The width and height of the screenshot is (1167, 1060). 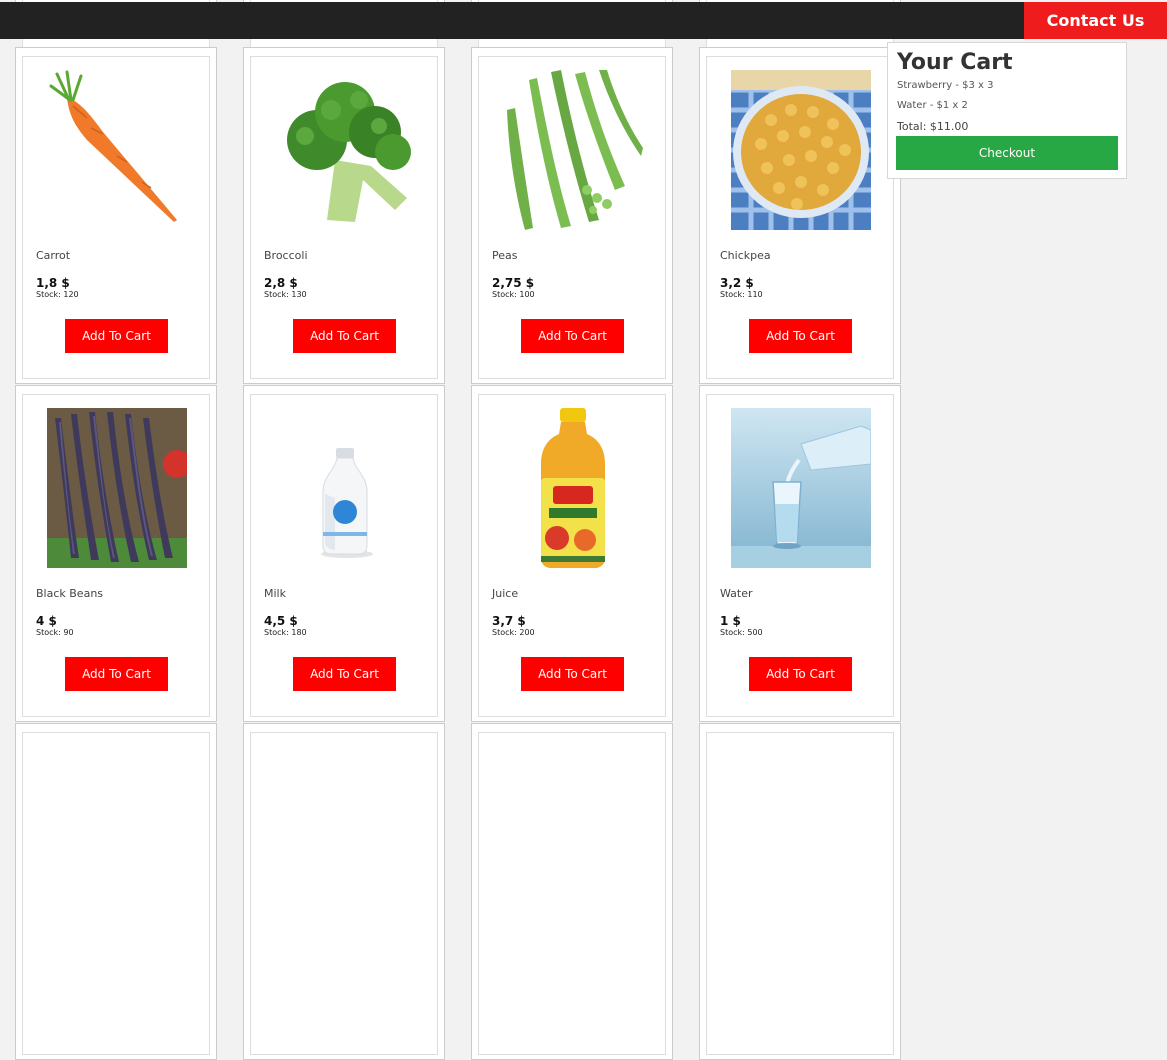 I want to click on product-stock: Stock: 110, so click(x=741, y=294).